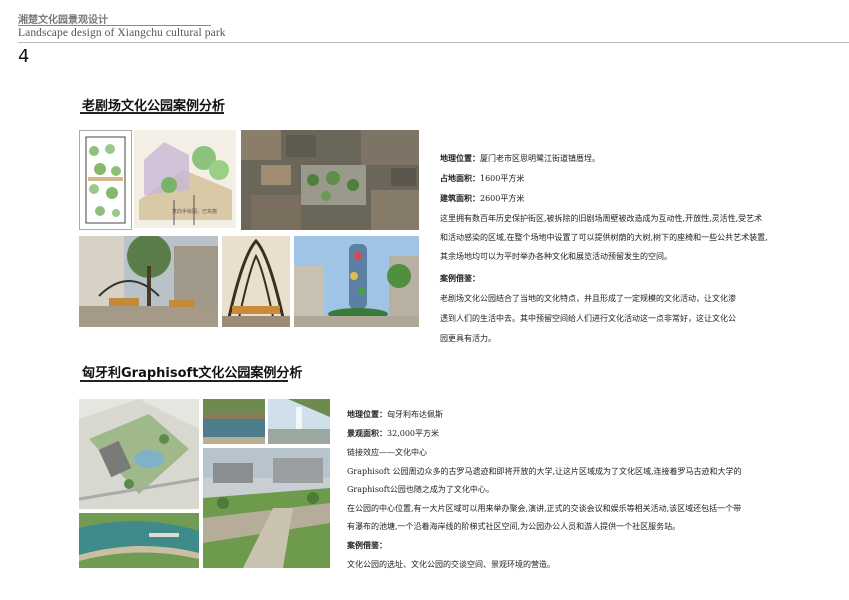 The width and height of the screenshot is (849, 600). I want to click on site-plan-sketch, so click(105, 180).